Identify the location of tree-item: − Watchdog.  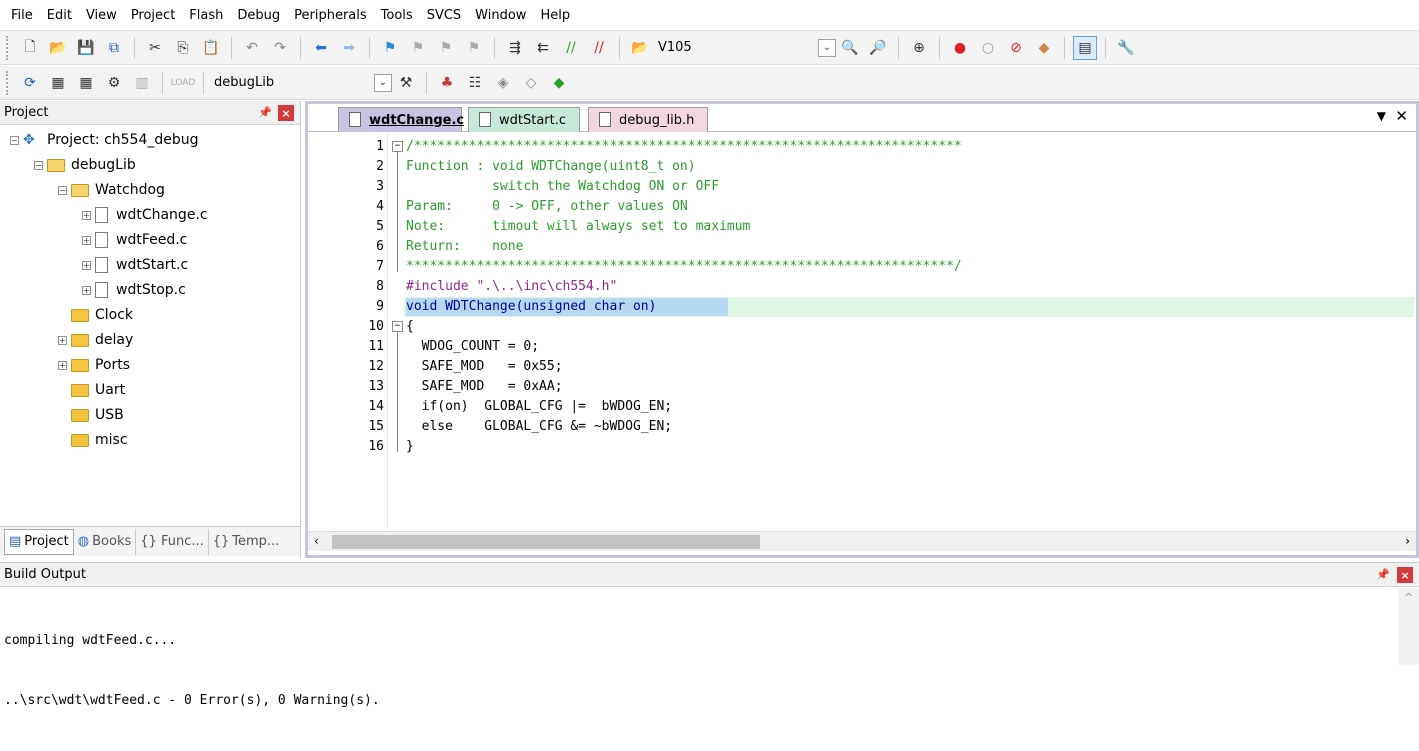
(111, 190).